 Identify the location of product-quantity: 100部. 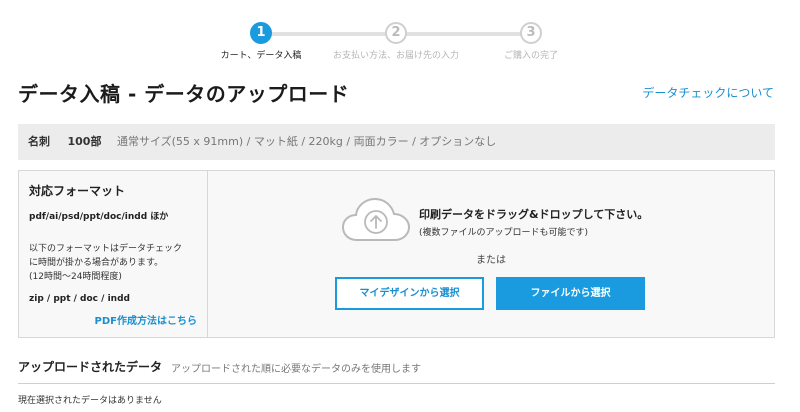
(84, 141).